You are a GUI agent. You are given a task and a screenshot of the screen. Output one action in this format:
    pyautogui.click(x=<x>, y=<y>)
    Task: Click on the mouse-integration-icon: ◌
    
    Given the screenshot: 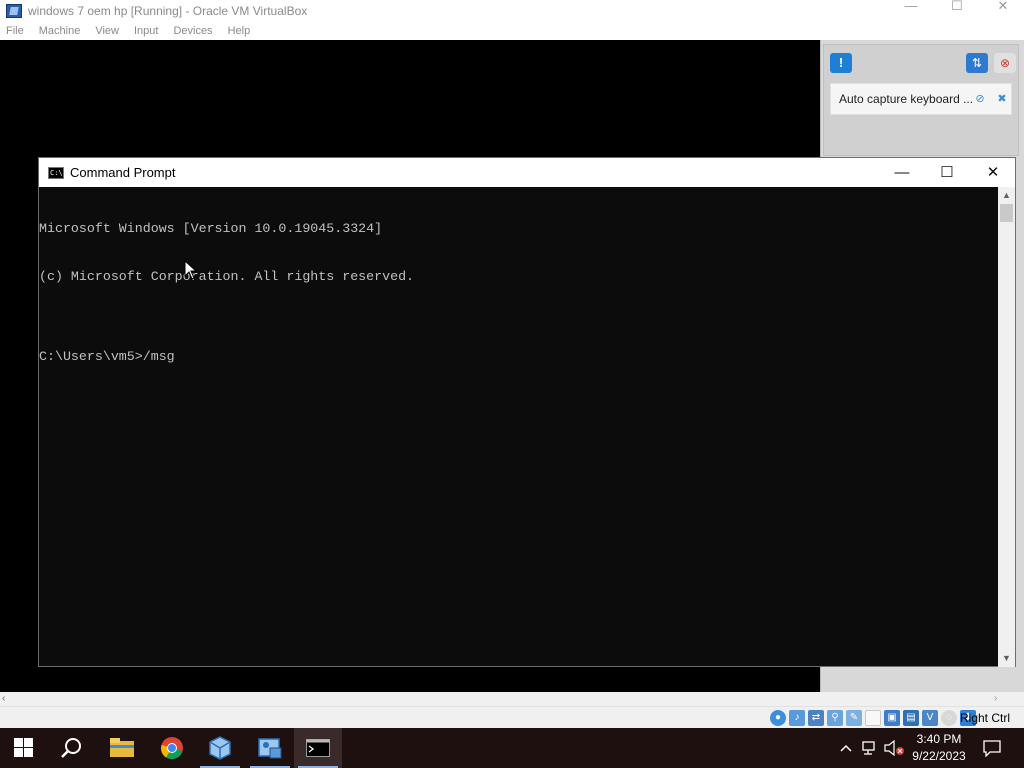 What is the action you would take?
    pyautogui.click(x=949, y=718)
    